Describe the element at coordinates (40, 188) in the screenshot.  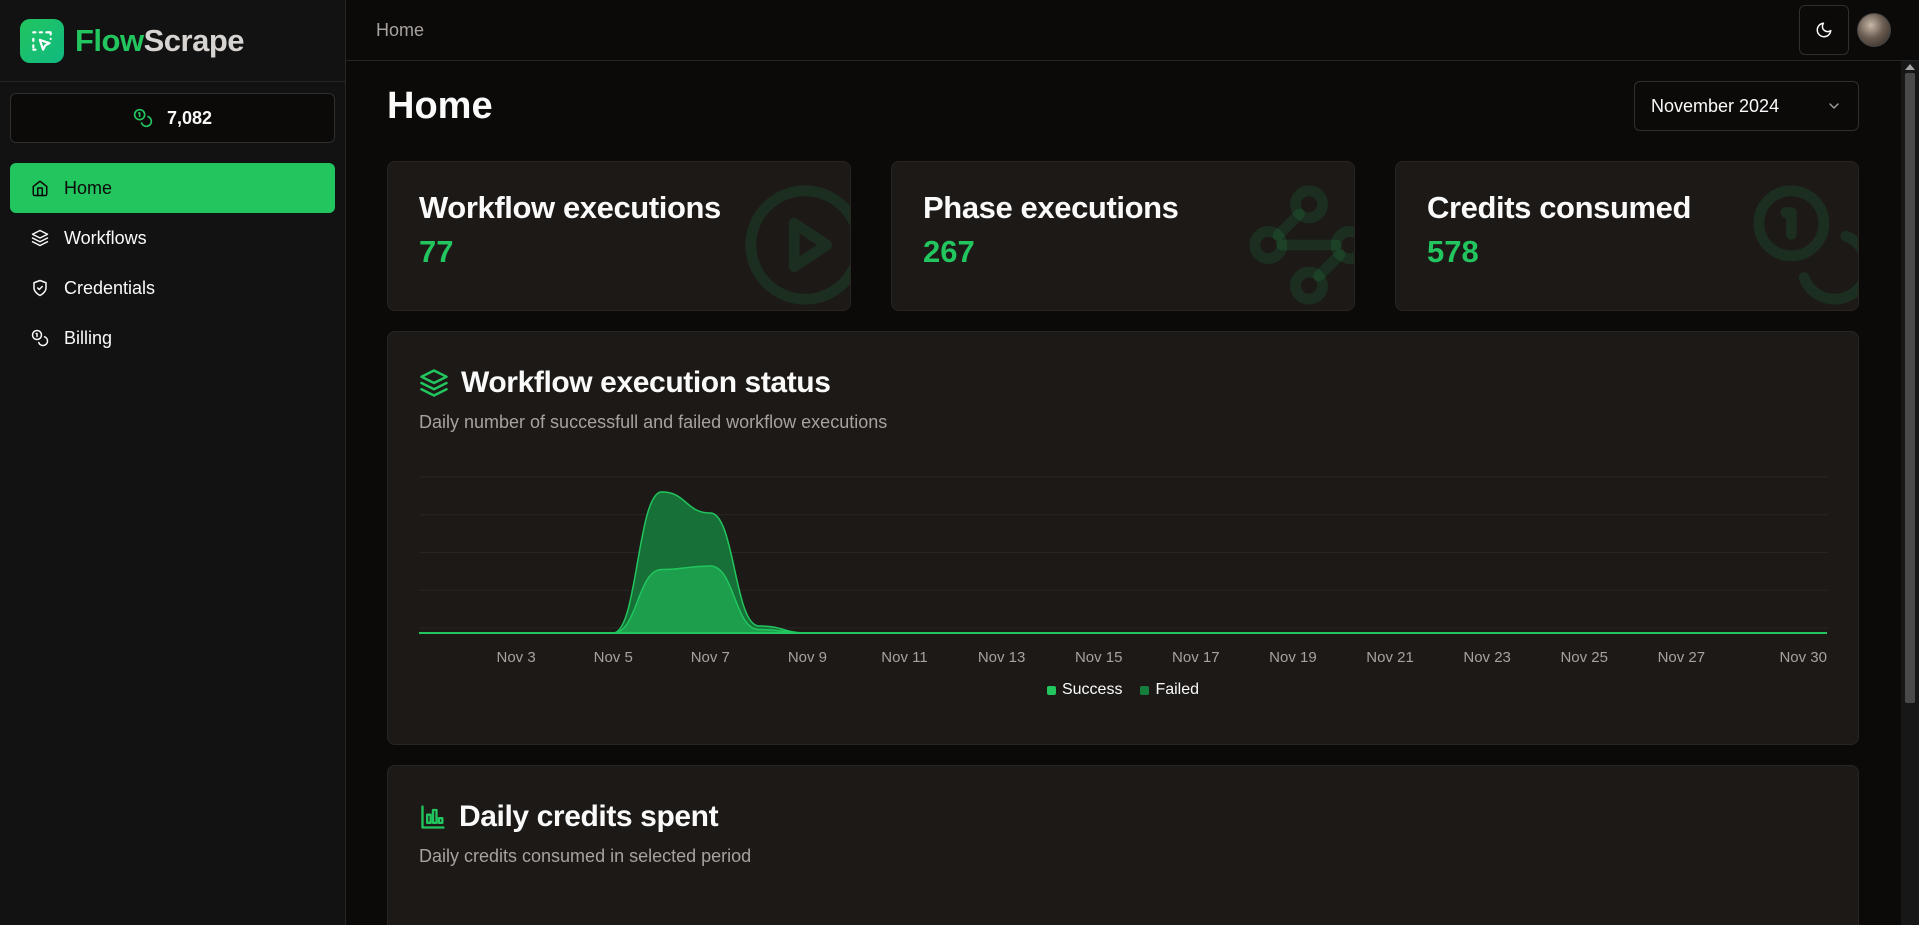
I see `home-icon` at that location.